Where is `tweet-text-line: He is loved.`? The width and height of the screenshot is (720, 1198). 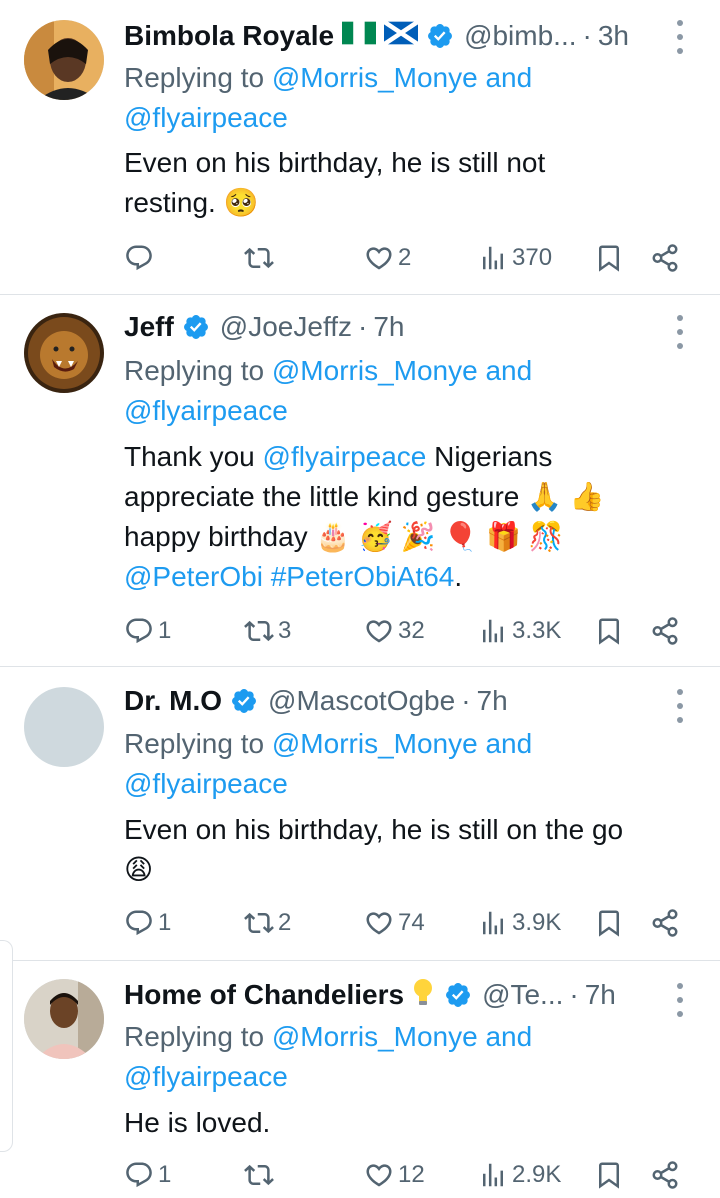 tweet-text-line: He is loved. is located at coordinates (197, 1122).